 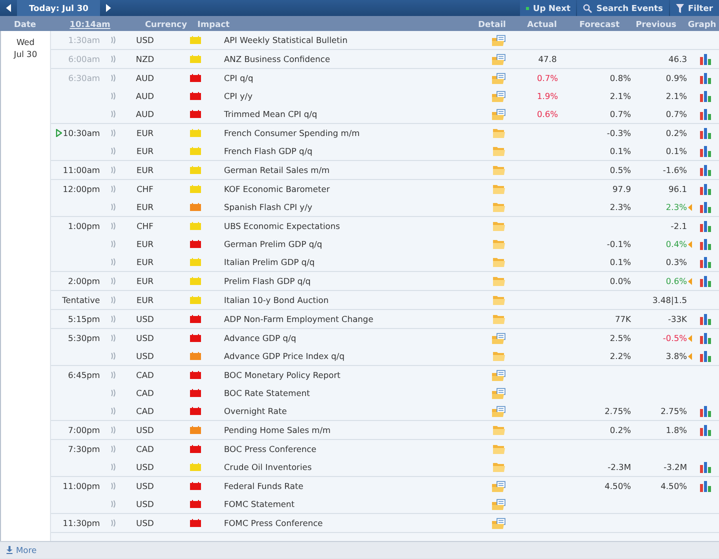 What do you see at coordinates (268, 207) in the screenshot?
I see `event-name: Spanish Flash CPI y/y` at bounding box center [268, 207].